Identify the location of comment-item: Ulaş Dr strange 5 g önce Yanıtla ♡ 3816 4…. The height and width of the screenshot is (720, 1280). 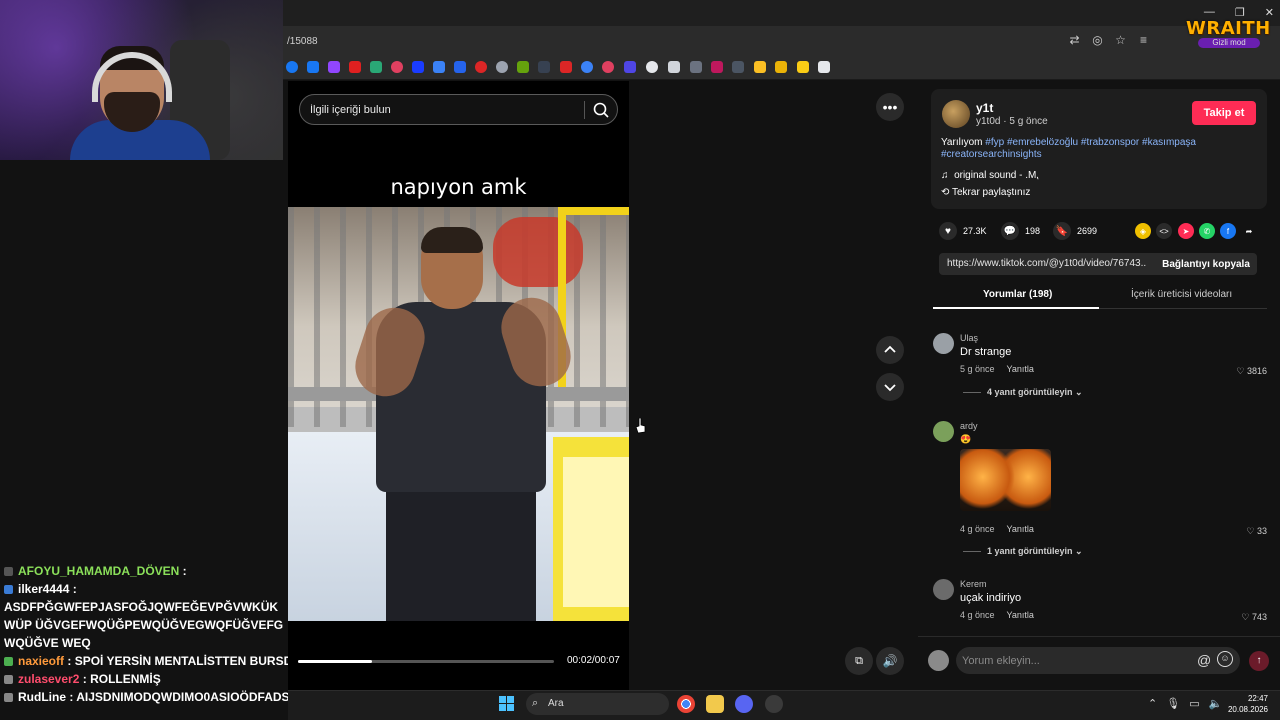
(1100, 368).